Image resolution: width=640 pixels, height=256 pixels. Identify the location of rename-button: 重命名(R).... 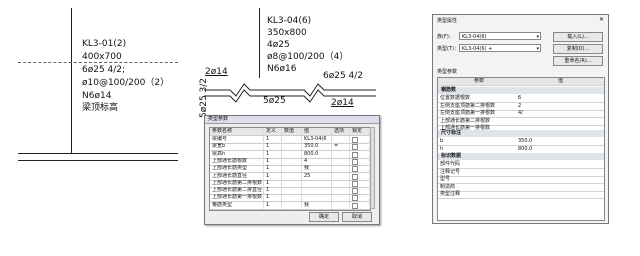
(578, 61).